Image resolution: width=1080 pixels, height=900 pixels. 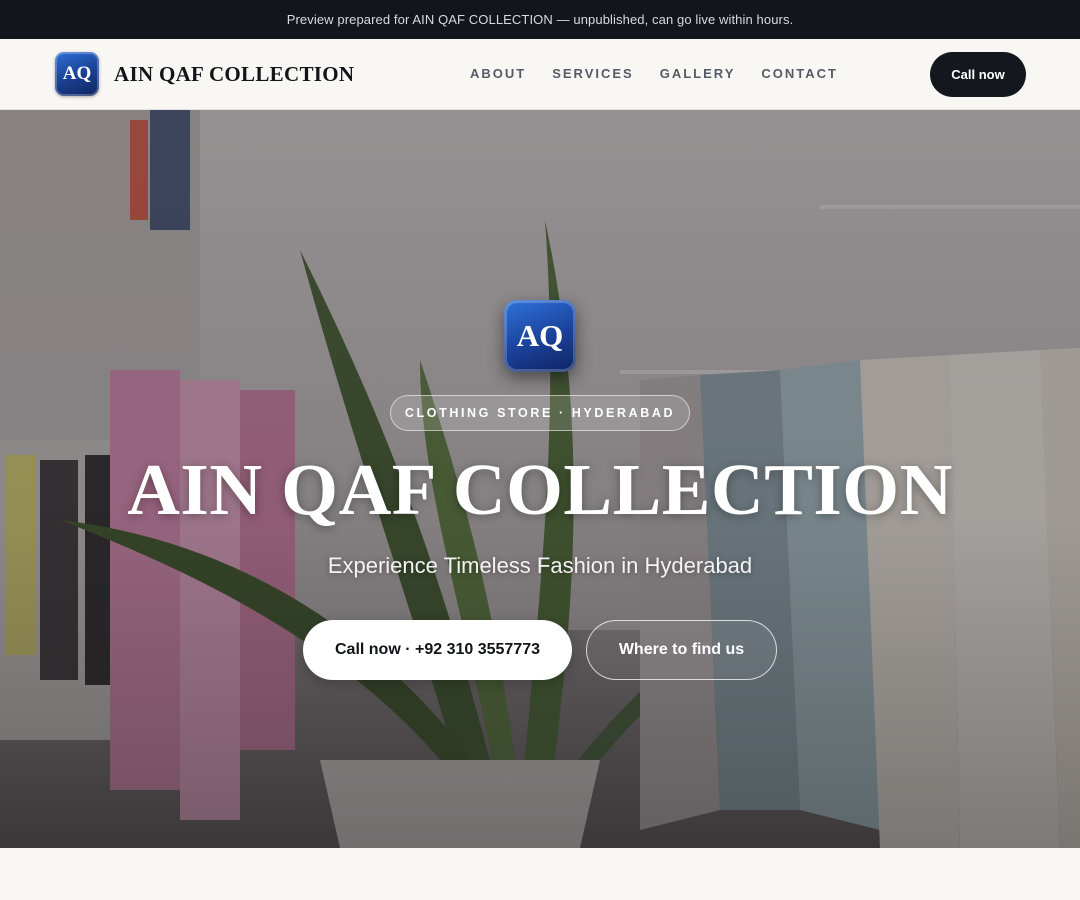 I want to click on nav-link-about: ABOUT, so click(x=498, y=73).